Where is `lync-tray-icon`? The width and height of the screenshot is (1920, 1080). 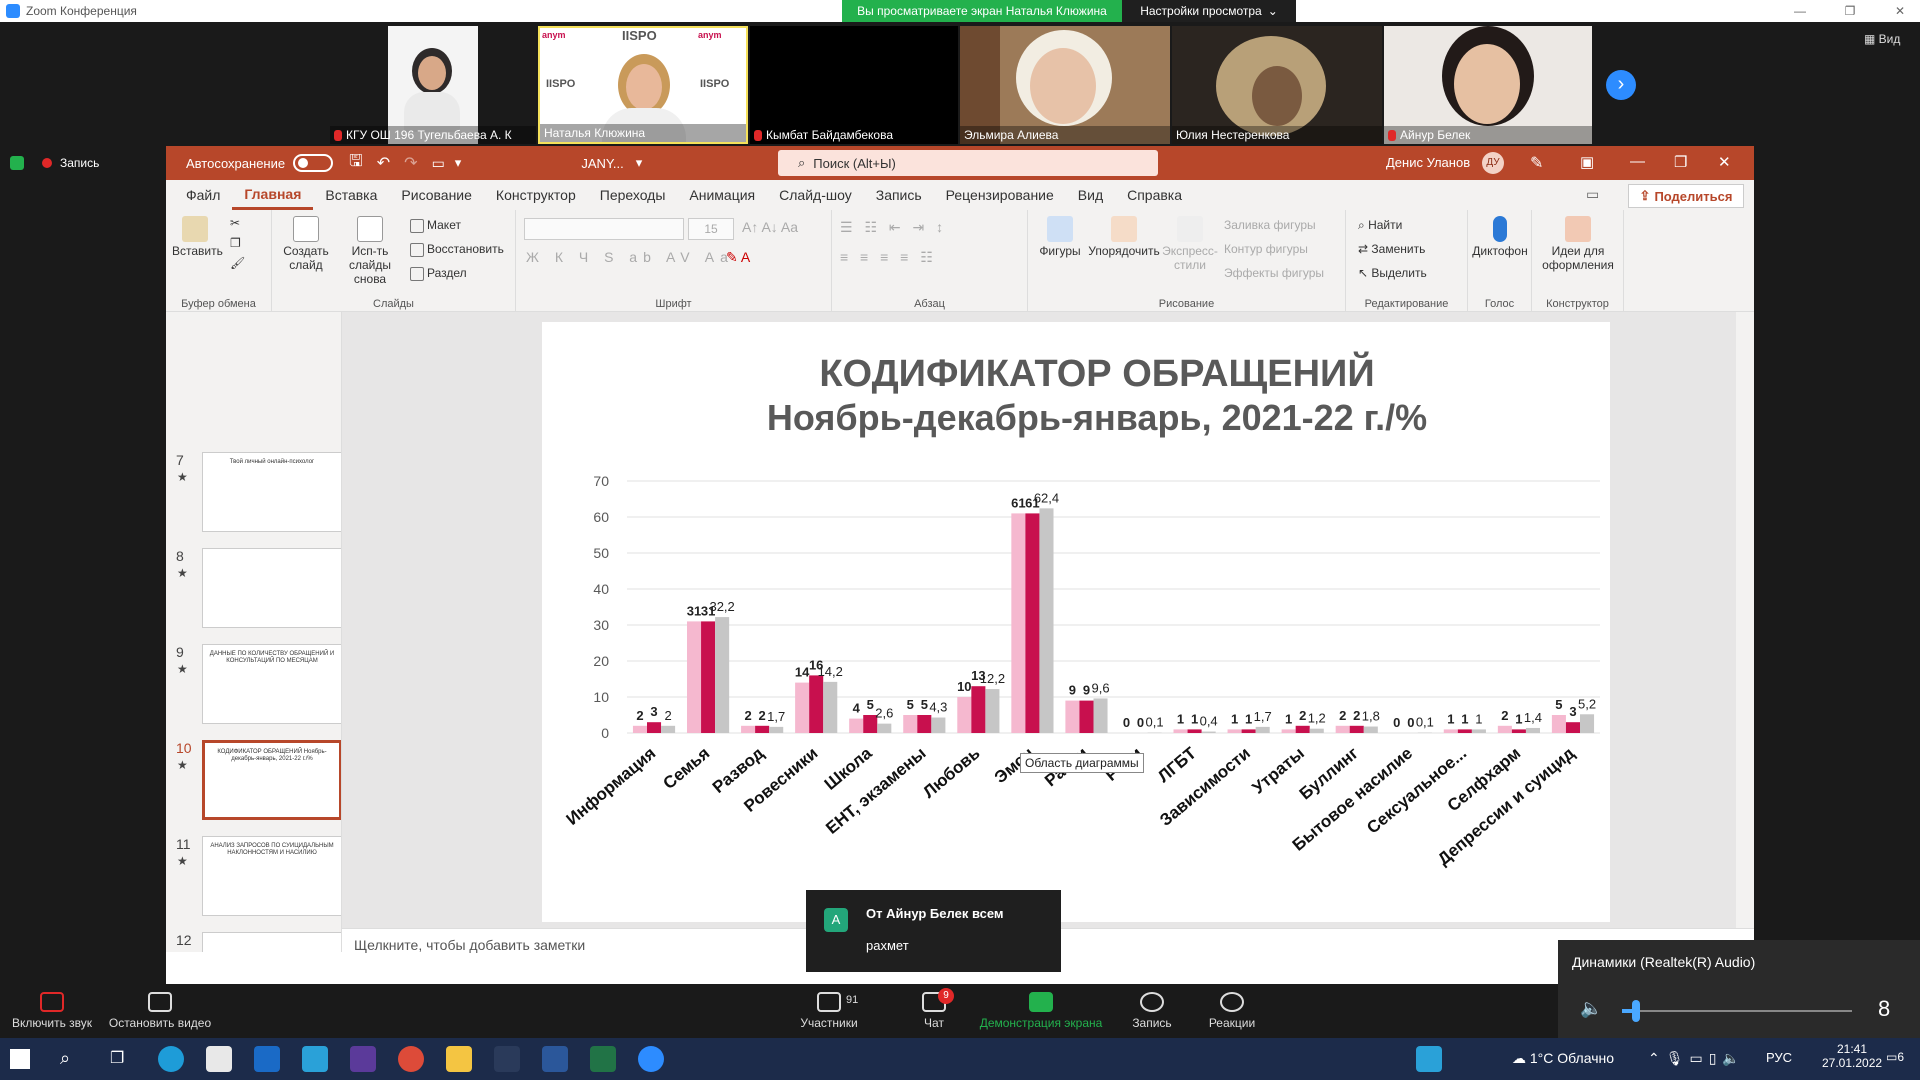 lync-tray-icon is located at coordinates (1429, 1059).